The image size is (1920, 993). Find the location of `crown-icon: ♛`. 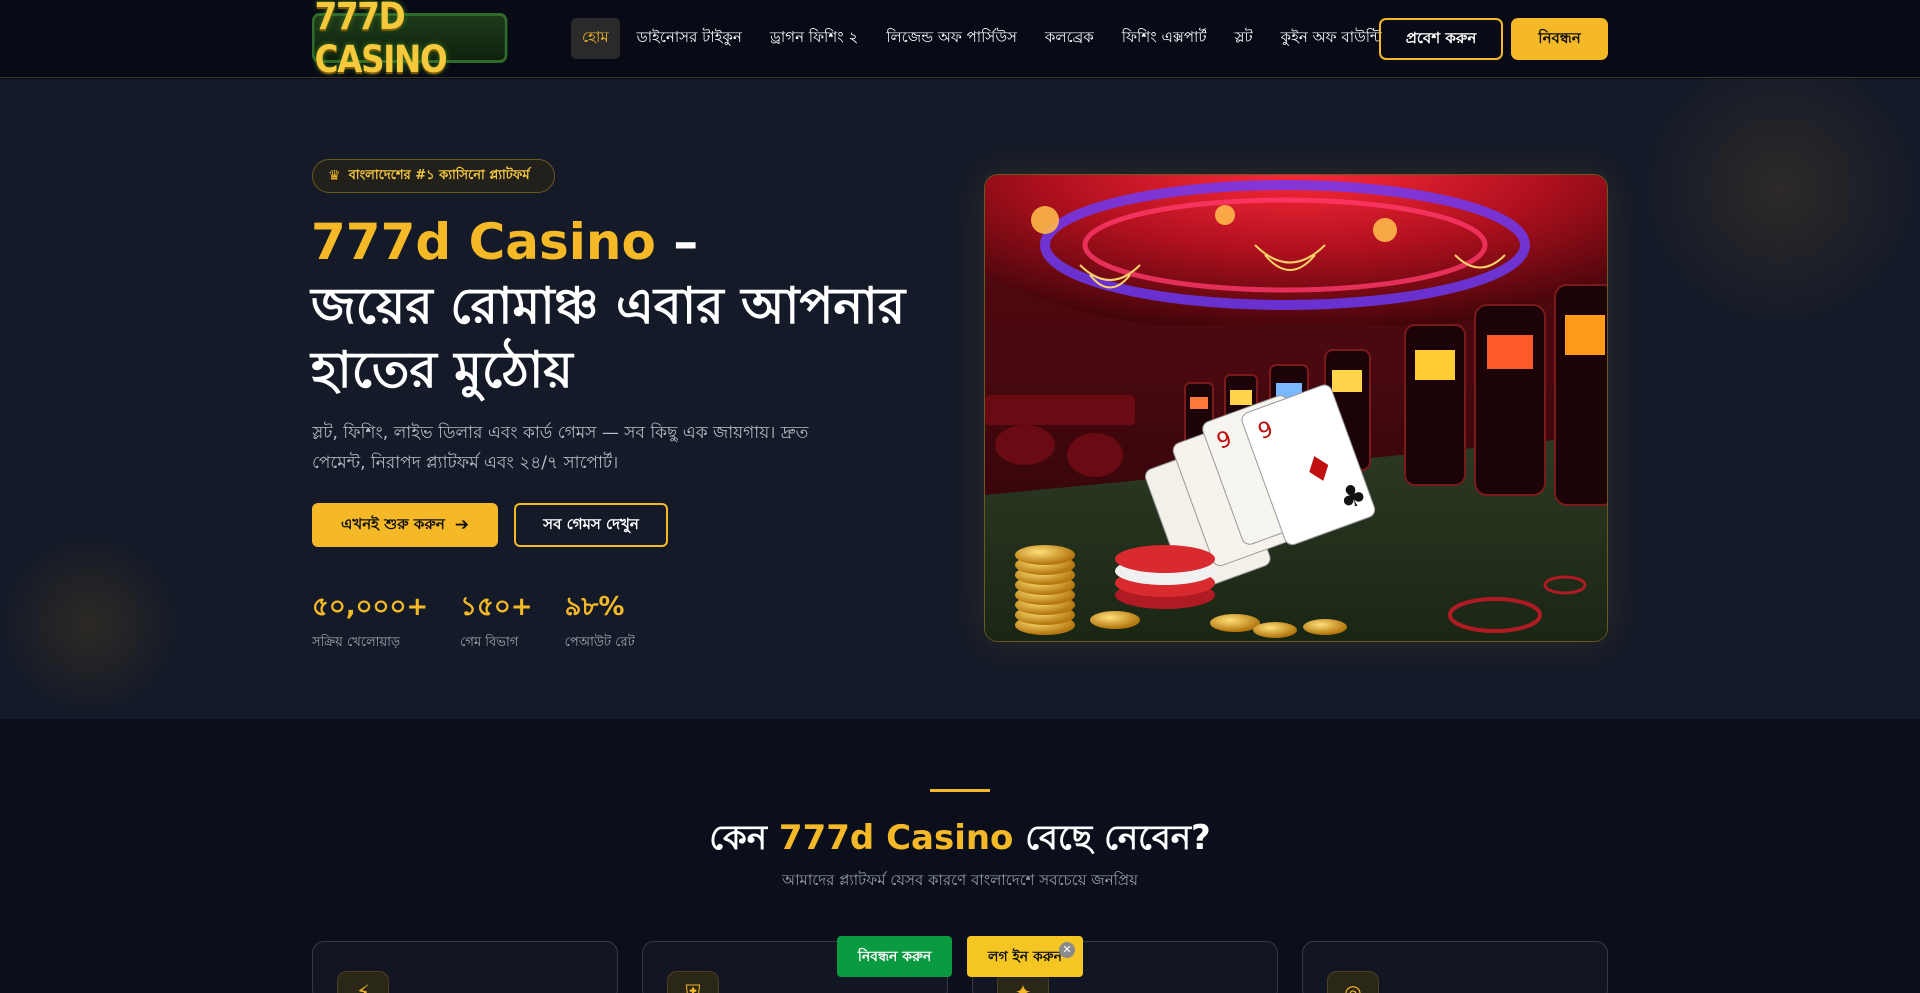

crown-icon: ♛ is located at coordinates (334, 176).